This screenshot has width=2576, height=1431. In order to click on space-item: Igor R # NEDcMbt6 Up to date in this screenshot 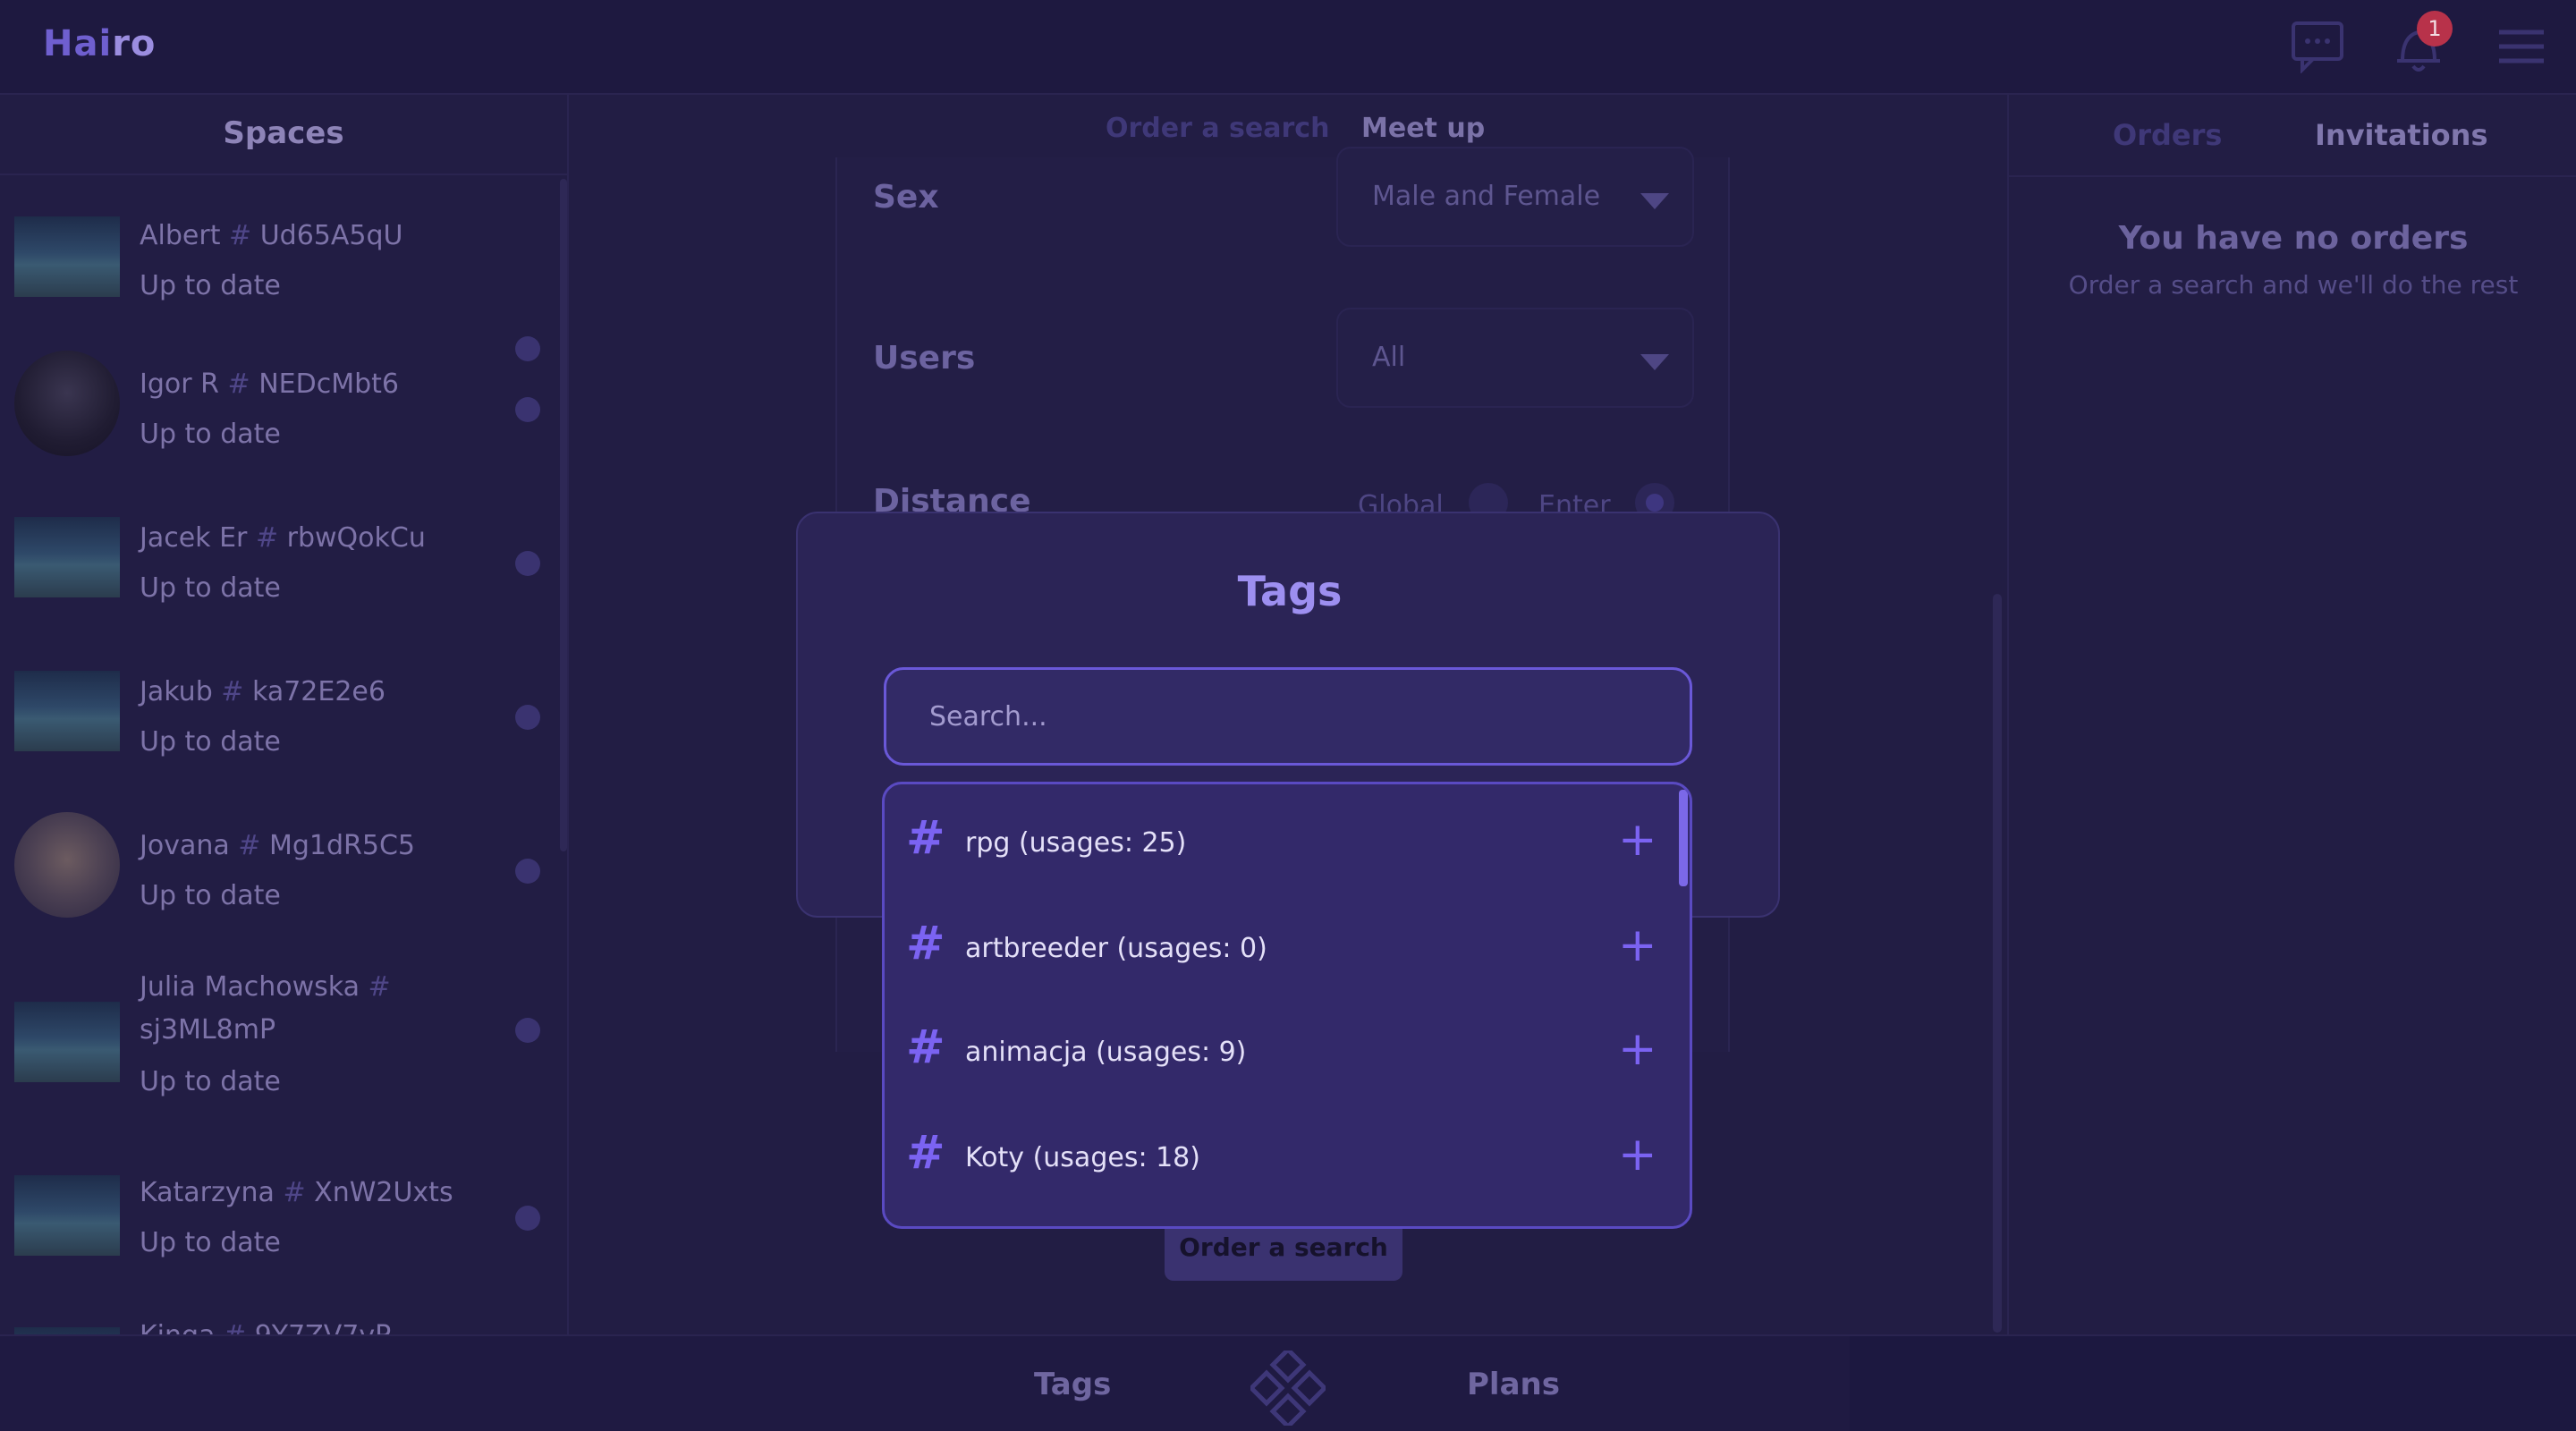, I will do `click(283, 423)`.